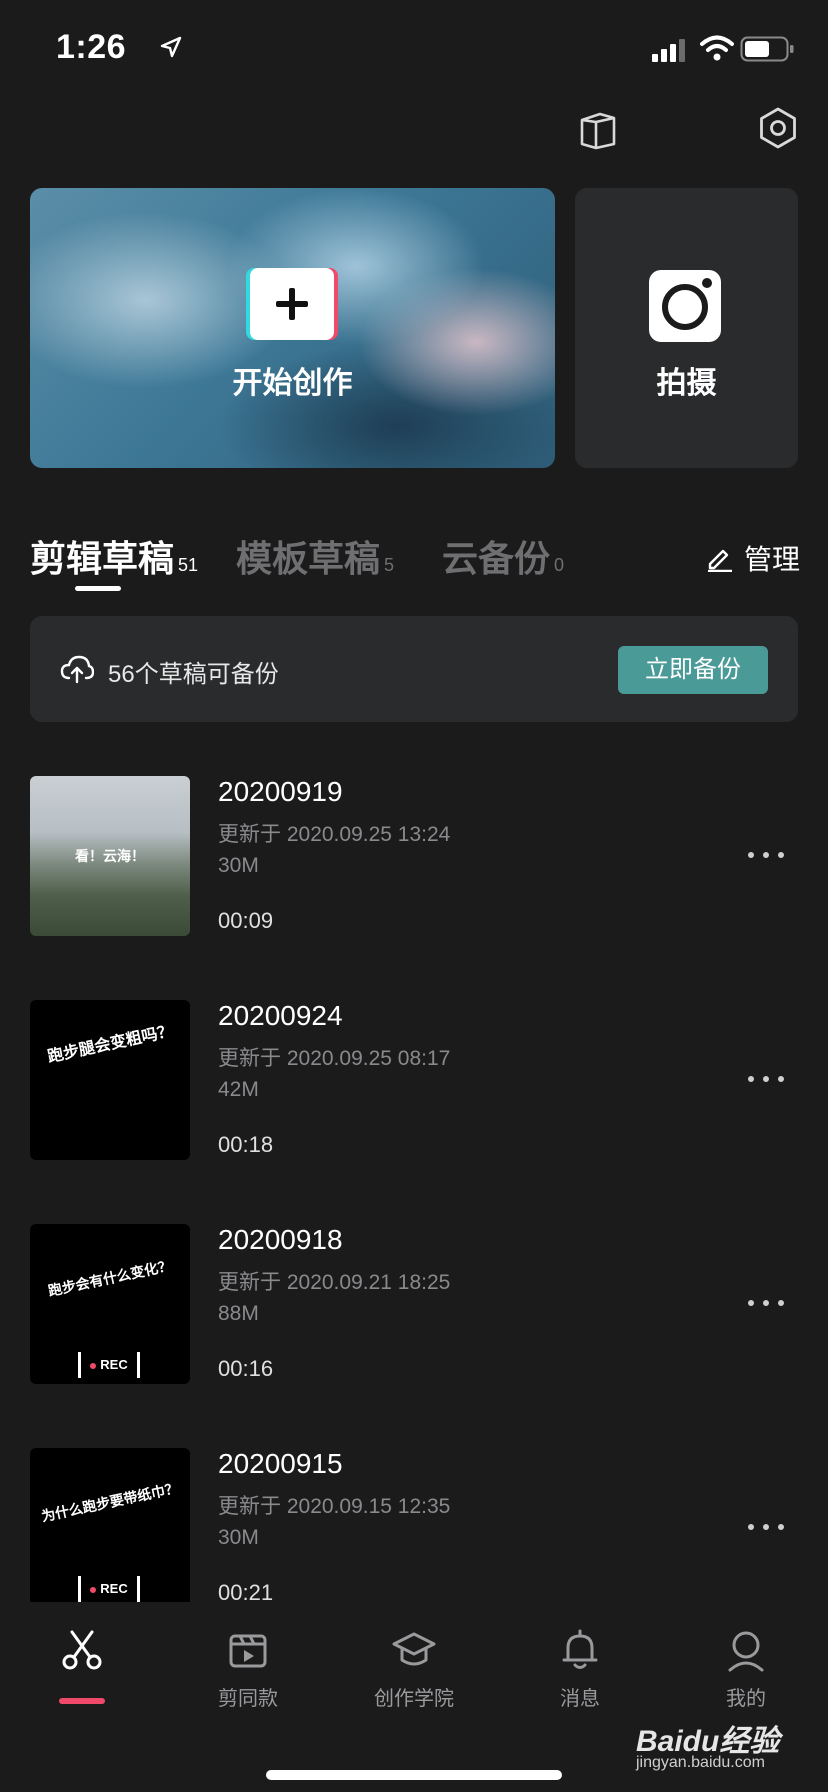 The width and height of the screenshot is (828, 1792). I want to click on start-creating-label: 开始创作, so click(292, 383).